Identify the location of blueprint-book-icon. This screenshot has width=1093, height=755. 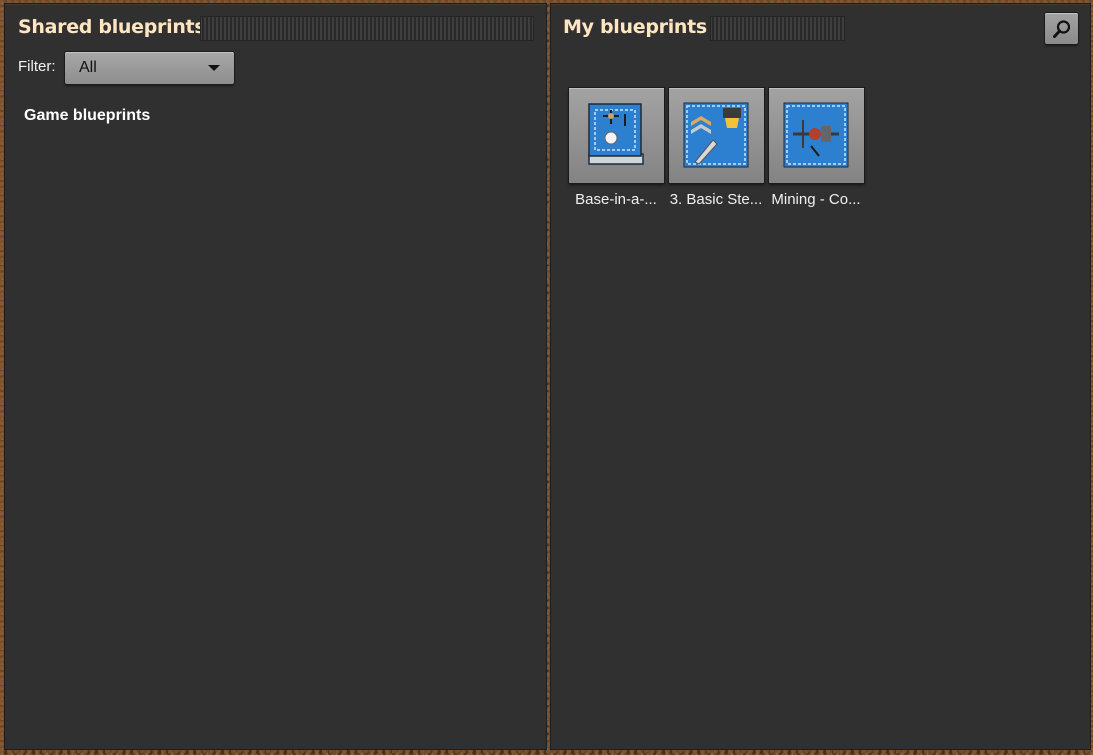
(616, 134).